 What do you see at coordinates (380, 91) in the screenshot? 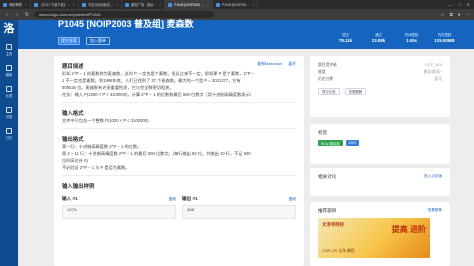
I see `info-actions: 提交记录 查看题解` at bounding box center [380, 91].